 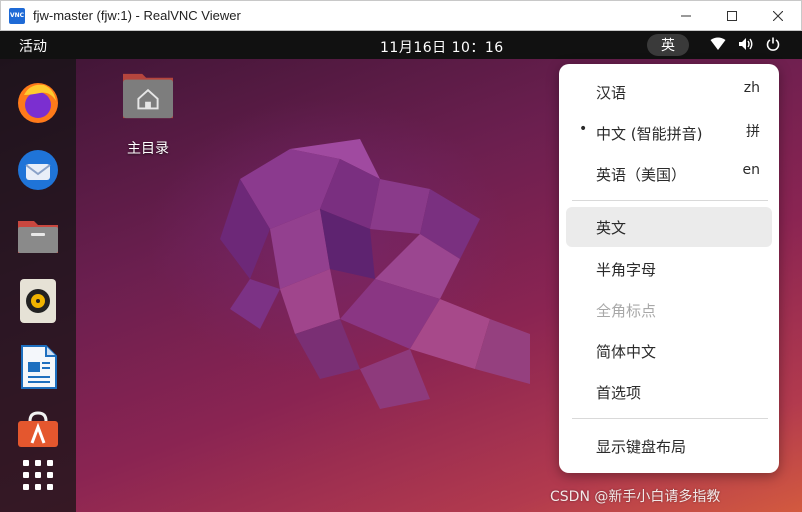 I want to click on dock-item-firefox, so click(x=38, y=103).